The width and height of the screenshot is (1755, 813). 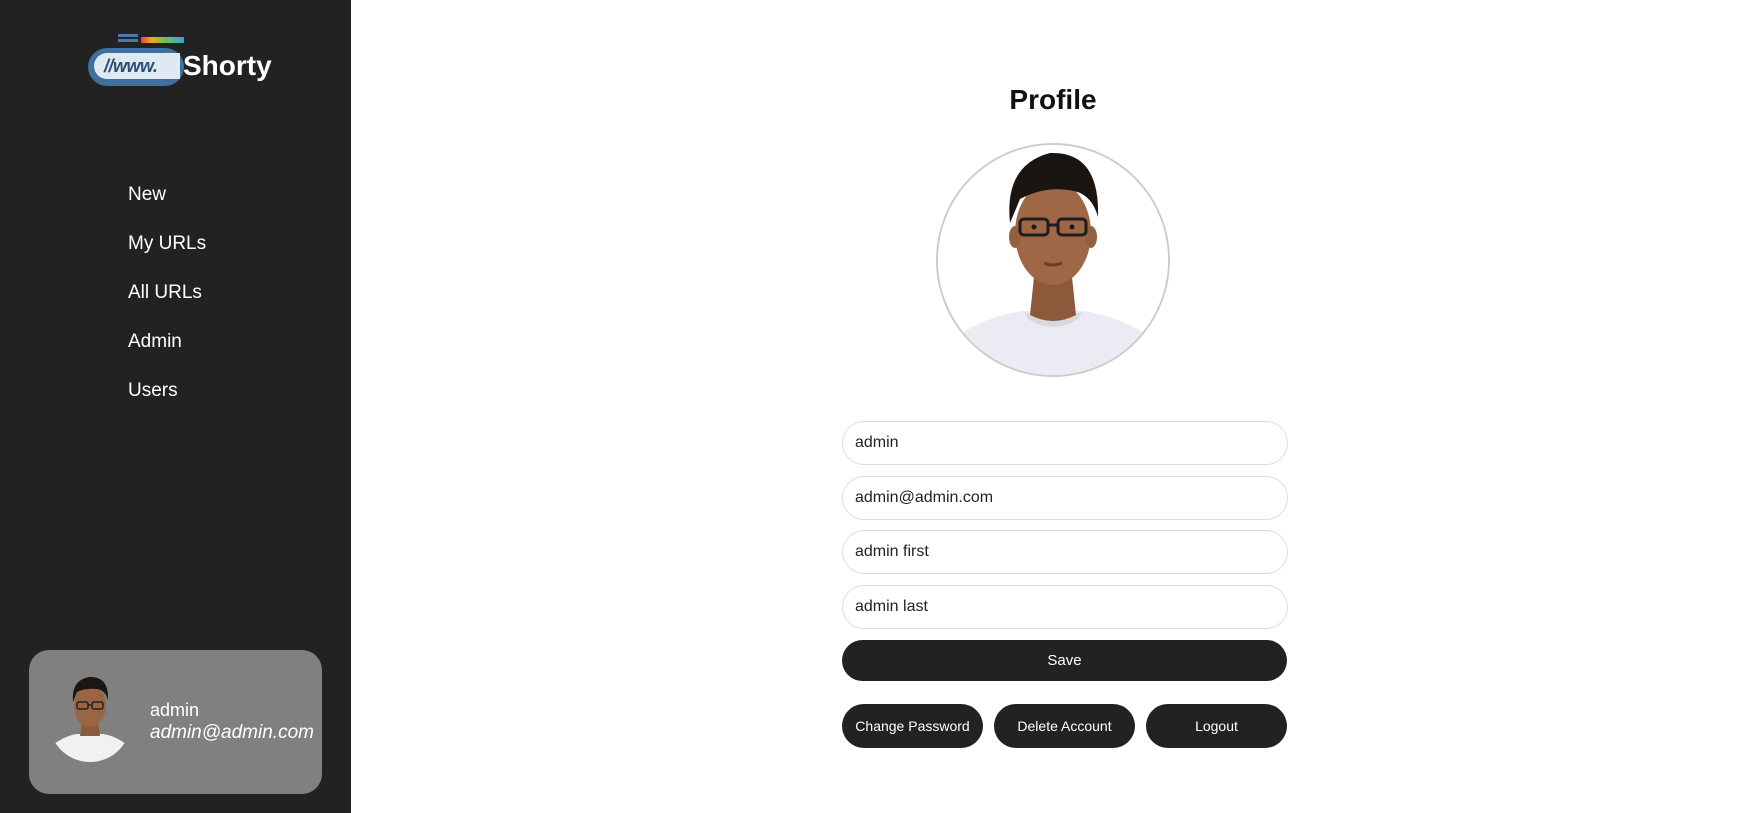 I want to click on email-field, so click(x=1065, y=498).